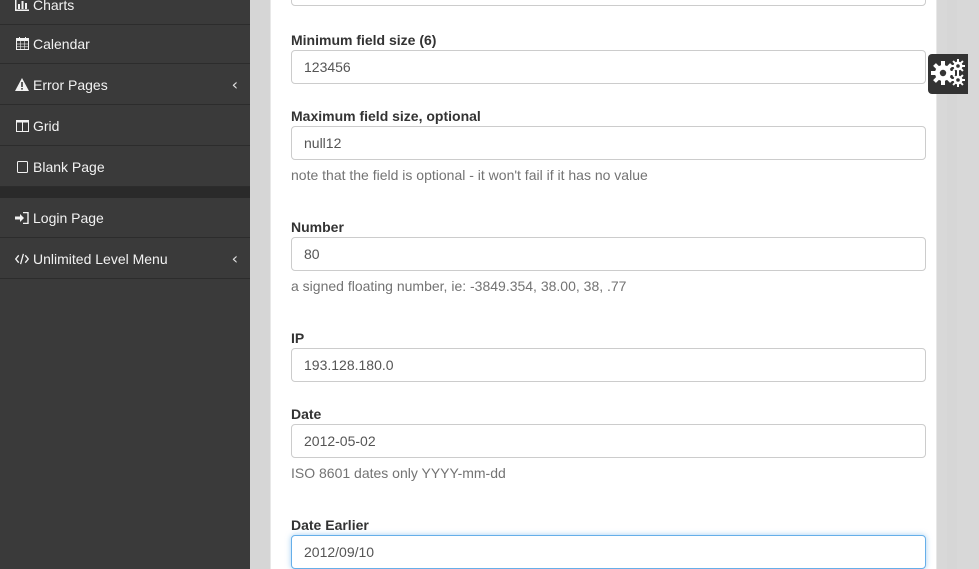  What do you see at coordinates (69, 166) in the screenshot?
I see `sidebar-item-label: Blank Page` at bounding box center [69, 166].